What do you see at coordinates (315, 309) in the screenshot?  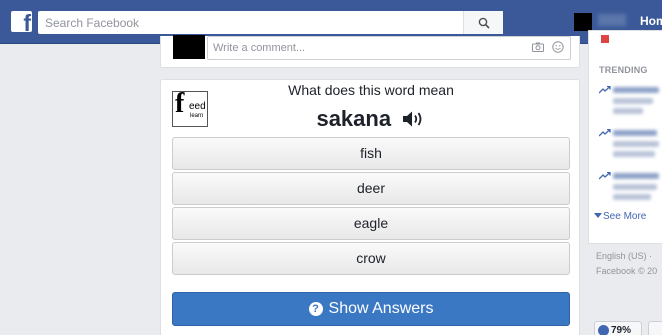 I see `question-mark-icon: ?` at bounding box center [315, 309].